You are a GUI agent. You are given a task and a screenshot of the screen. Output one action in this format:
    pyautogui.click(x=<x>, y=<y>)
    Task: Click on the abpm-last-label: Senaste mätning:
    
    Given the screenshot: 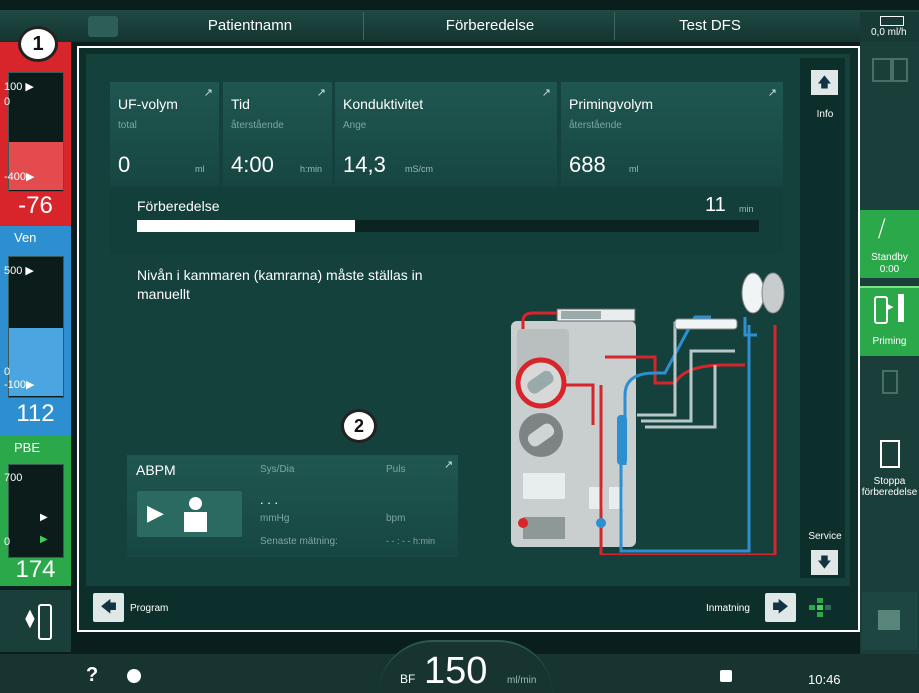 What is the action you would take?
    pyautogui.click(x=299, y=541)
    